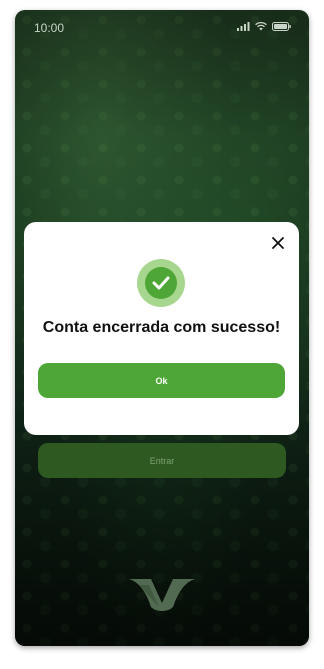 This screenshot has height=669, width=324. Describe the element at coordinates (49, 28) in the screenshot. I see `status-time: 10:00` at that location.